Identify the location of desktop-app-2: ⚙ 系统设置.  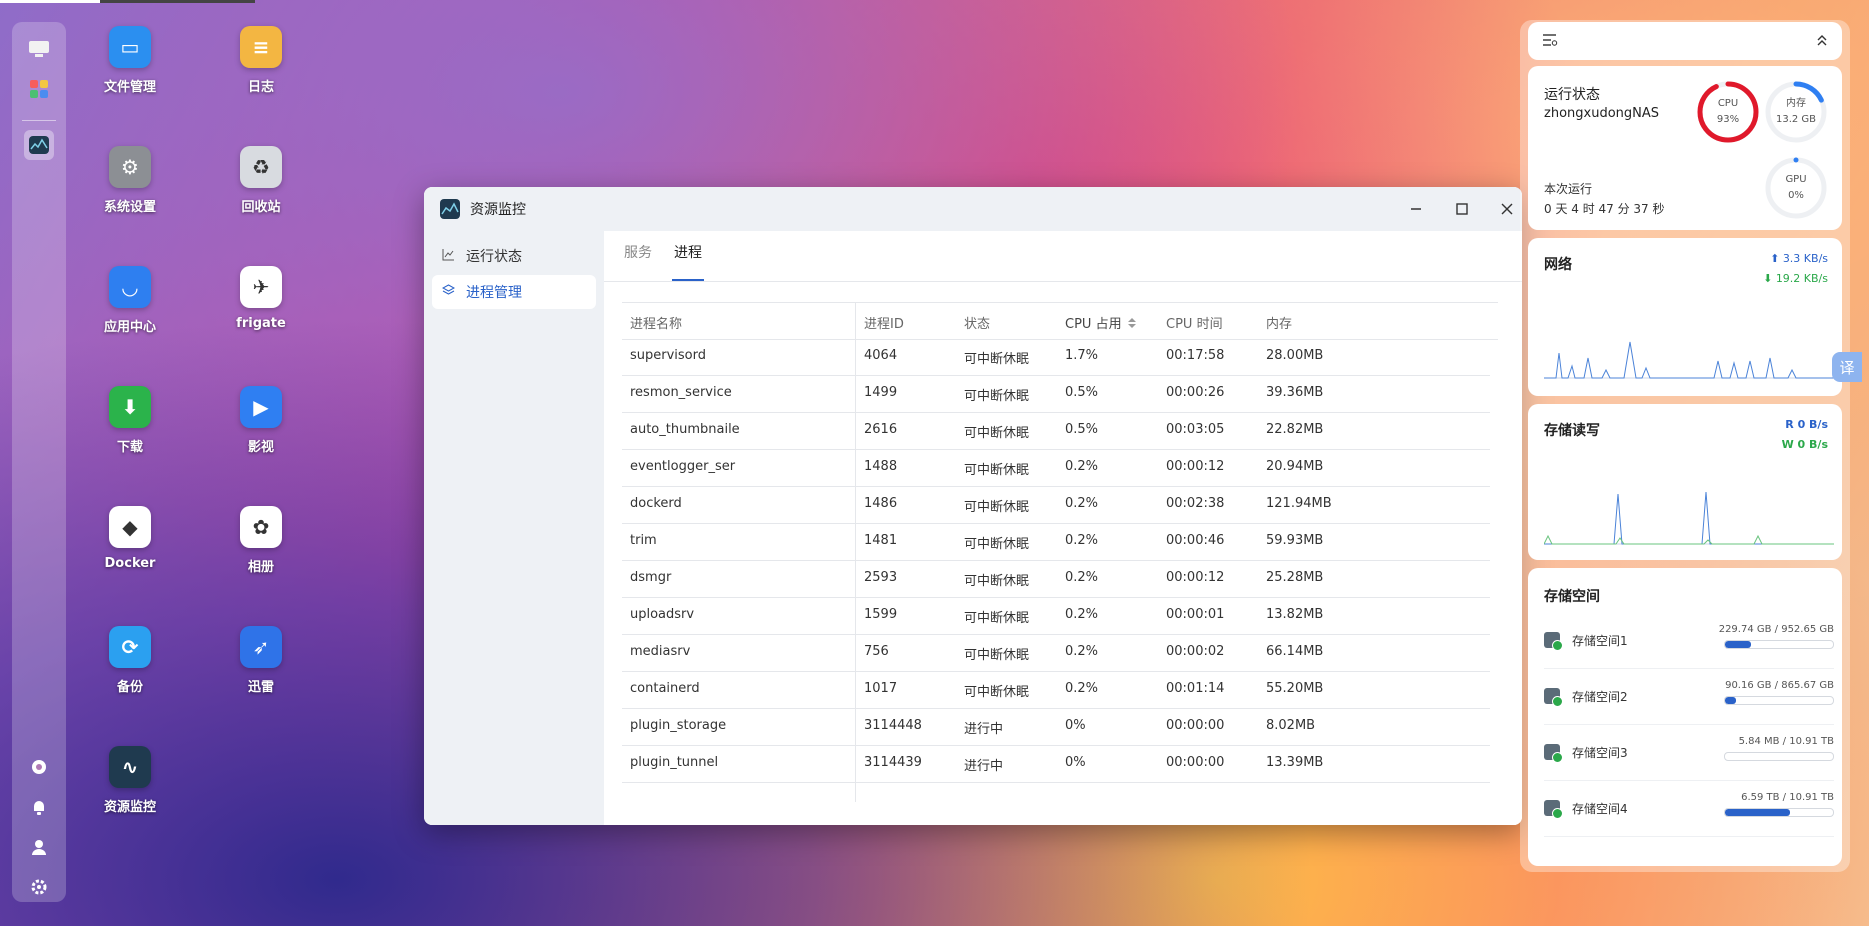
(130, 180).